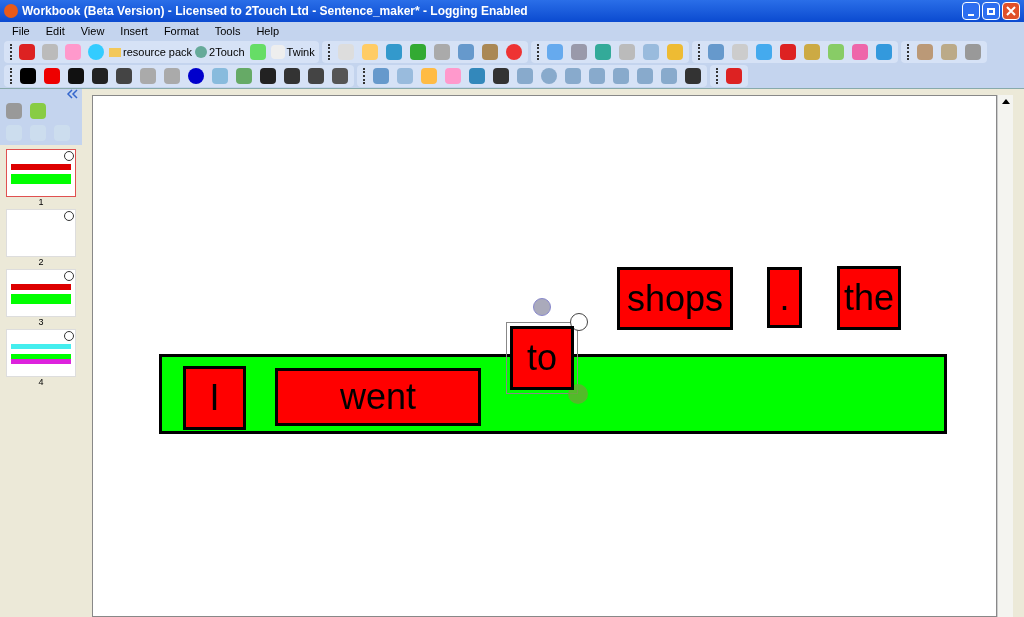 This screenshot has width=1024, height=617. I want to click on close-button, so click(1011, 11).